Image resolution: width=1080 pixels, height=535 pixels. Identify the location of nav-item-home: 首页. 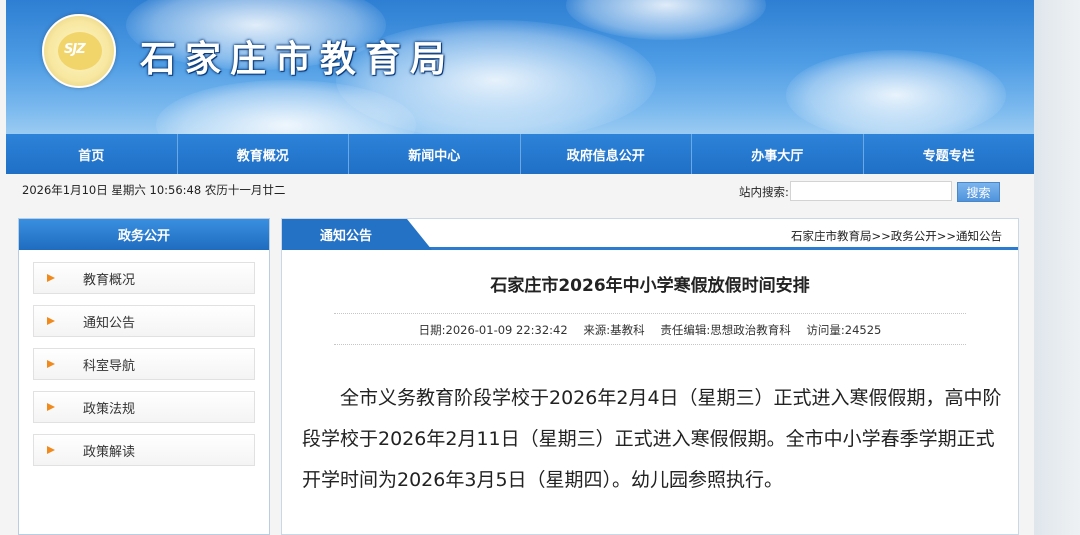
(92, 154).